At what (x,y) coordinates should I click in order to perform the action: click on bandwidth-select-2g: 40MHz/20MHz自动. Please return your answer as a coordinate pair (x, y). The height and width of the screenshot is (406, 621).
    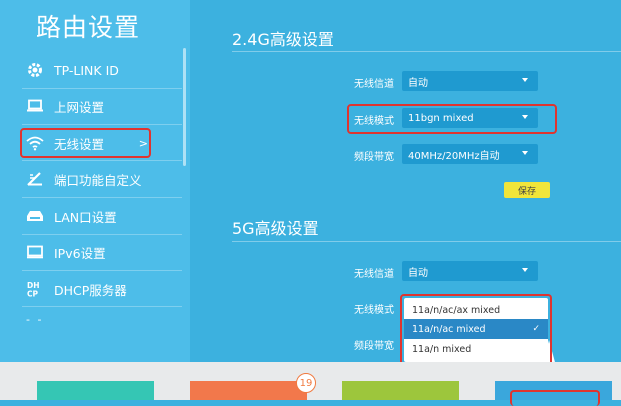
    Looking at the image, I should click on (470, 154).